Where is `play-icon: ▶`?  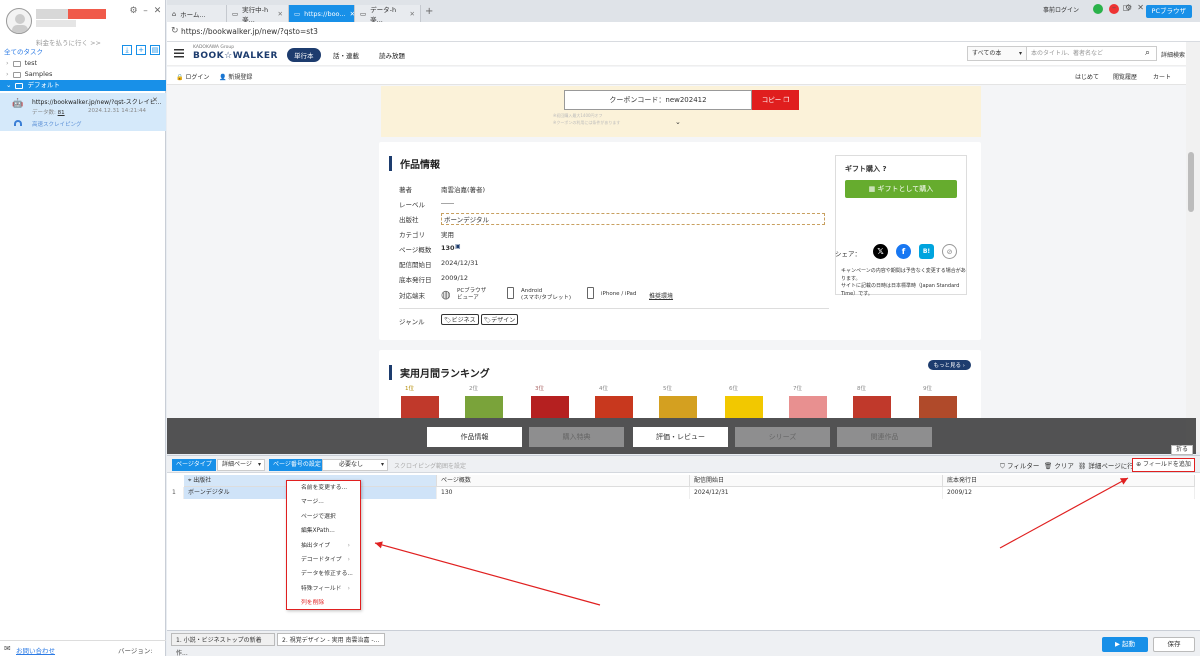
play-icon: ▶ is located at coordinates (1118, 644).